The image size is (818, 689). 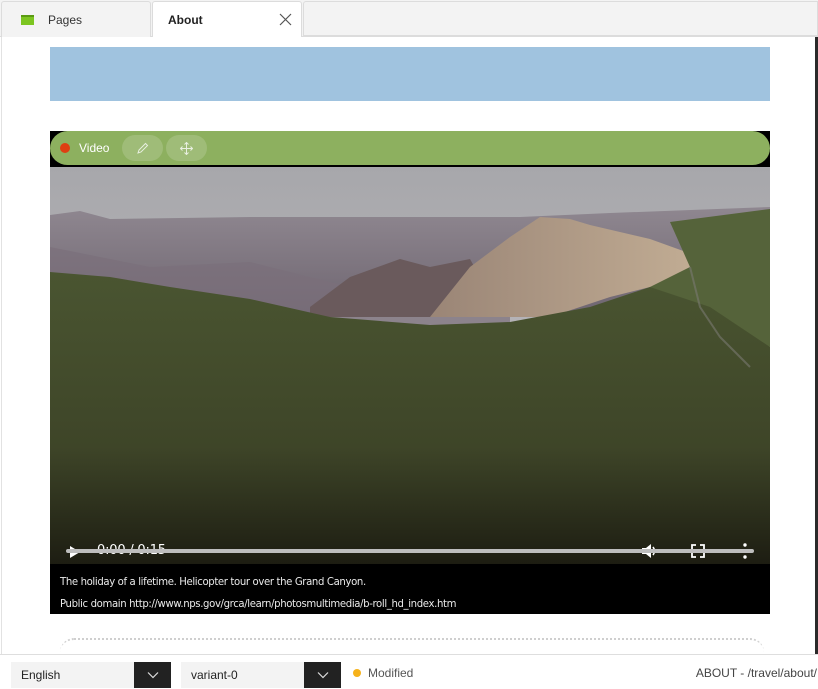 I want to click on language-select: English, so click(x=91, y=675).